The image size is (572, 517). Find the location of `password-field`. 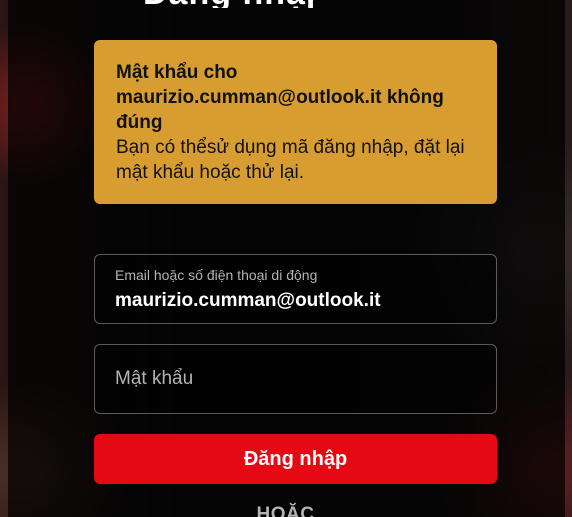

password-field is located at coordinates (295, 379).